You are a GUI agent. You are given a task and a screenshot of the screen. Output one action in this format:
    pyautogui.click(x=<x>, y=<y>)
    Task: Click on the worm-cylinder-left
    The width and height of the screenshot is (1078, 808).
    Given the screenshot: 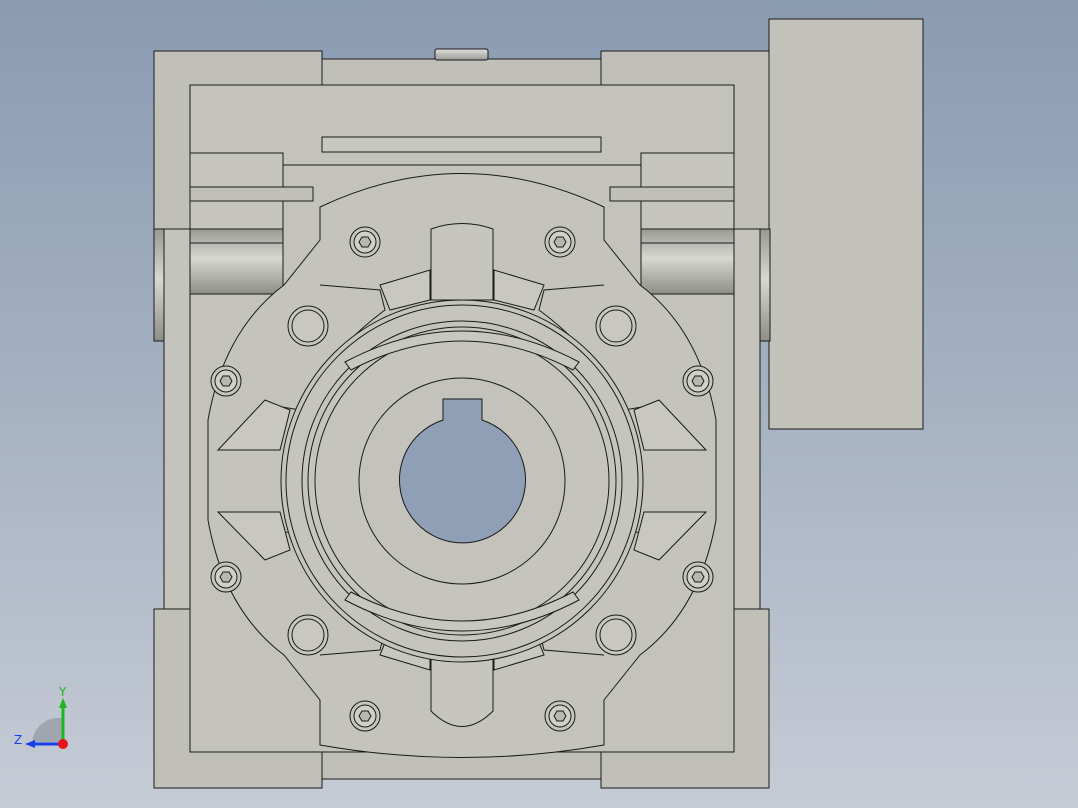 What is the action you would take?
    pyautogui.click(x=236, y=261)
    